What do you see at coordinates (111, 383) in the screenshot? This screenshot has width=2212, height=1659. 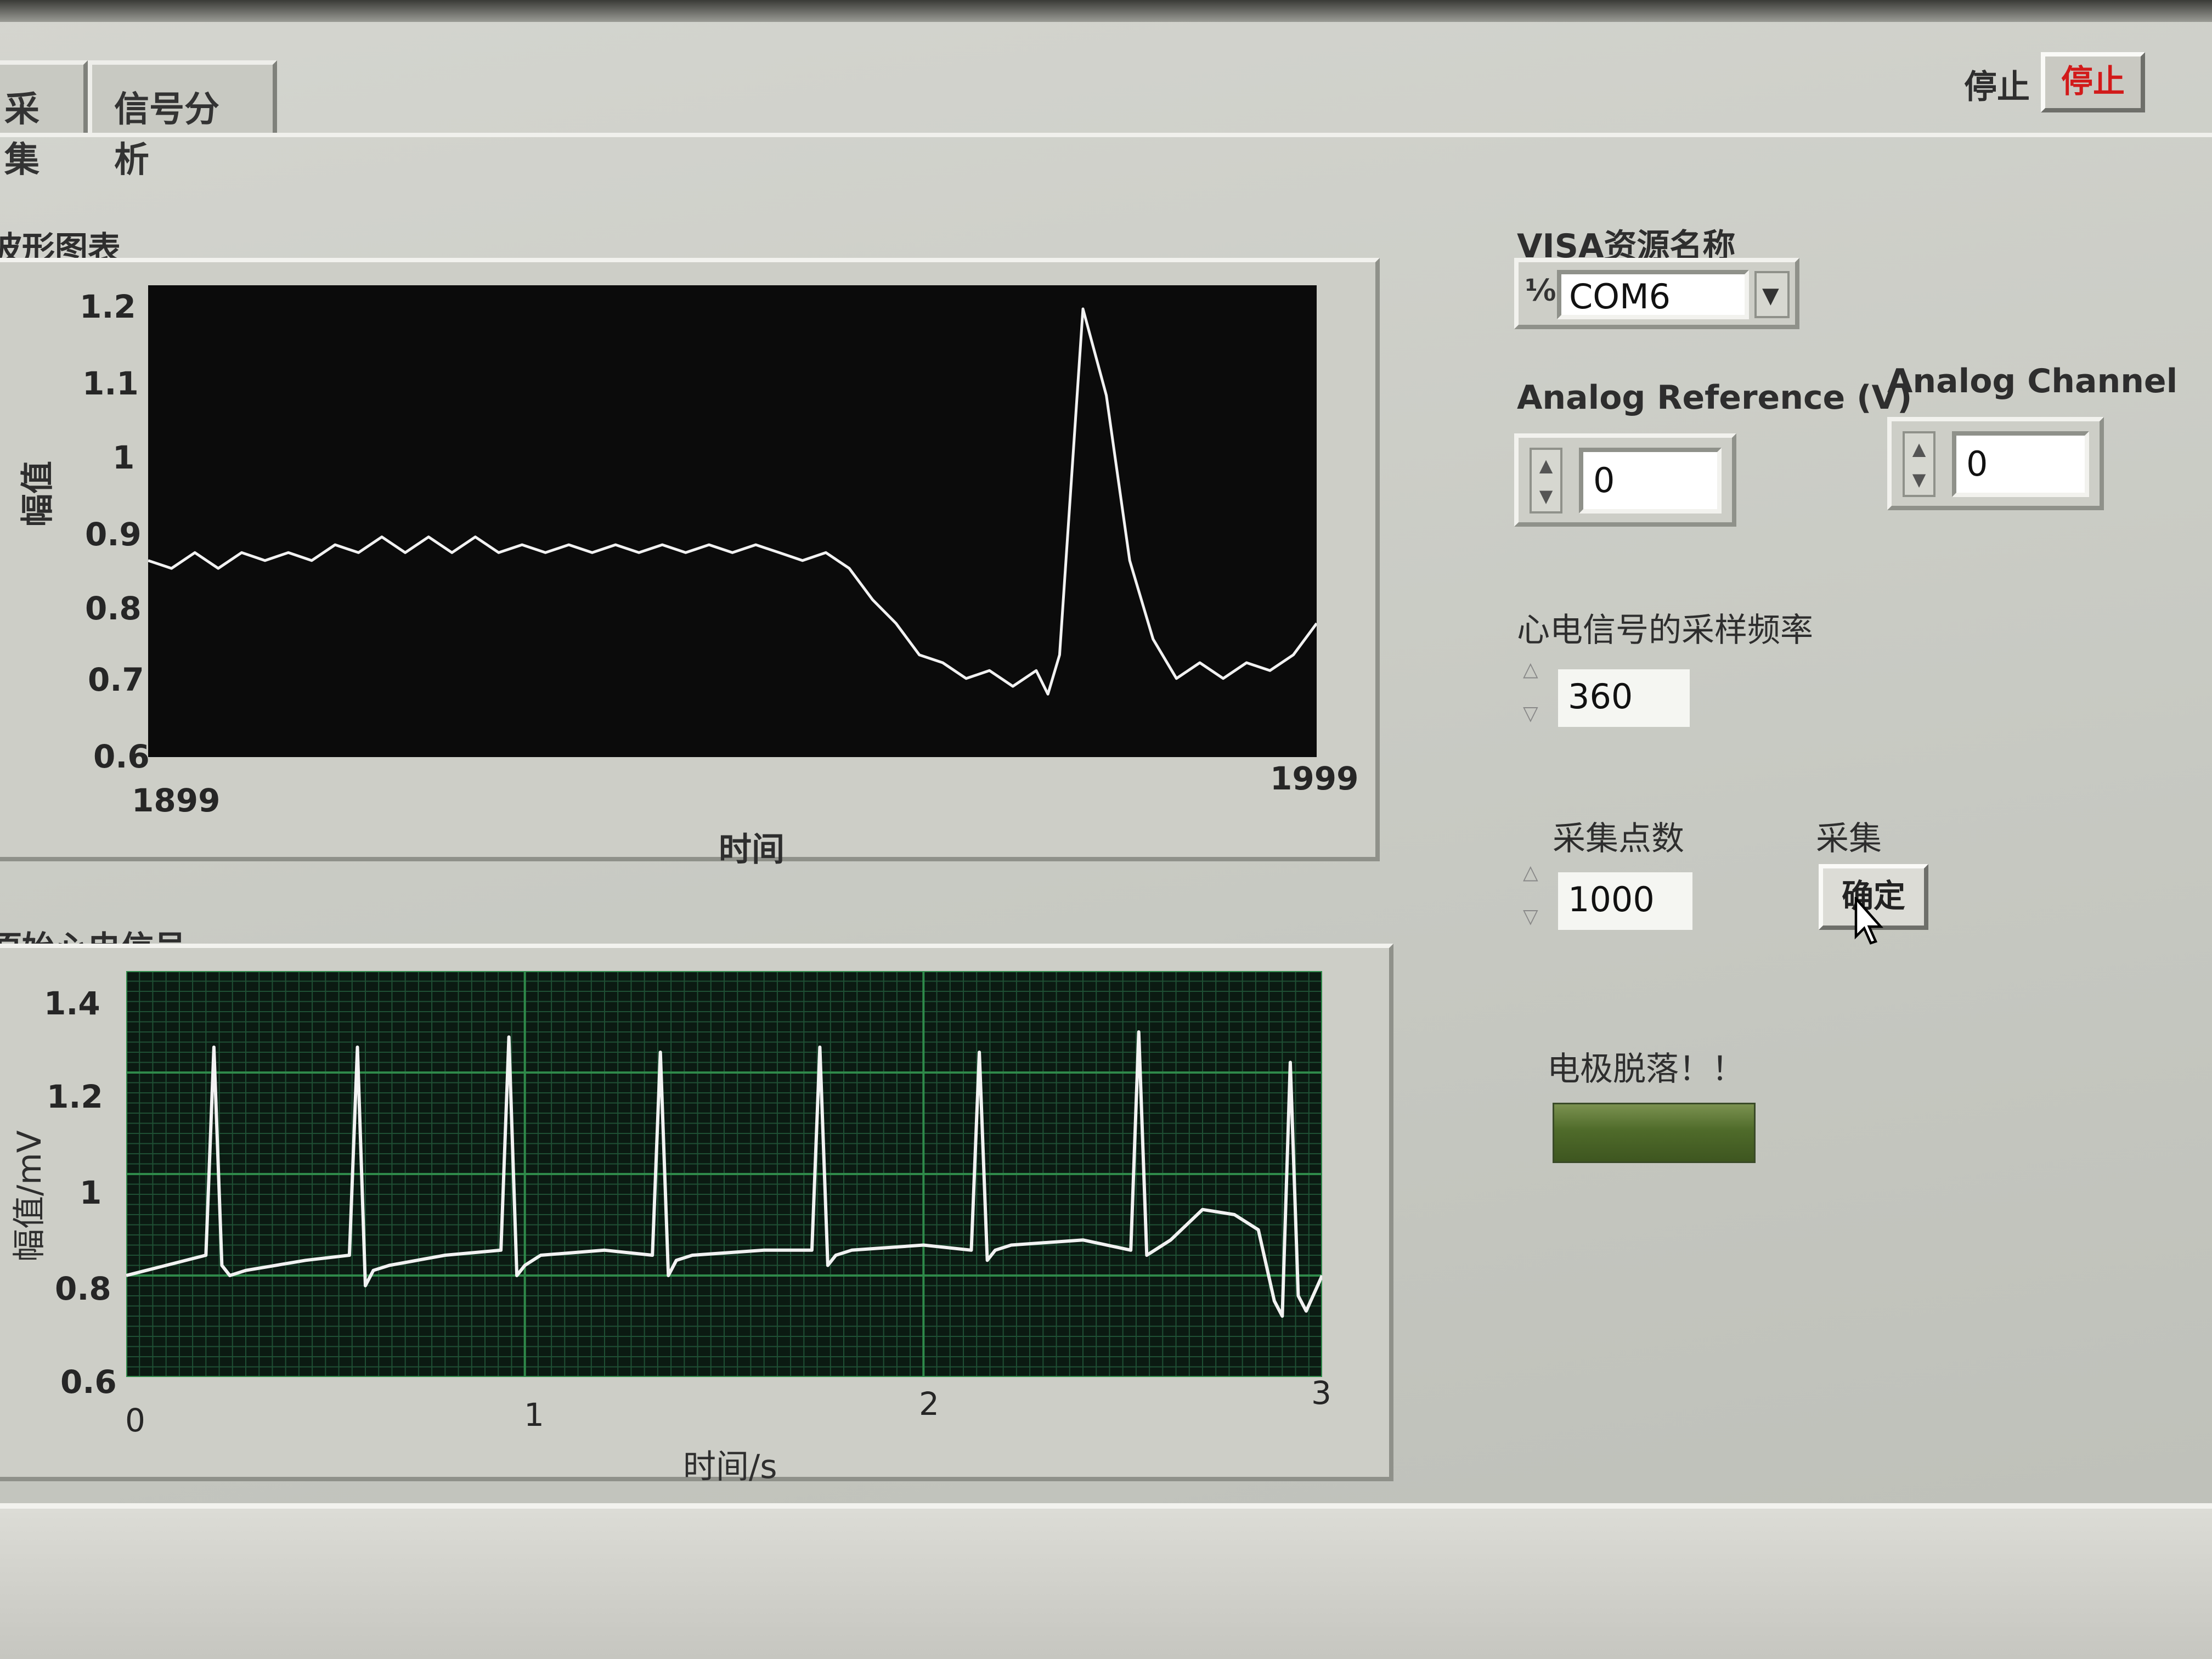 I see `y-tick: 1.1` at bounding box center [111, 383].